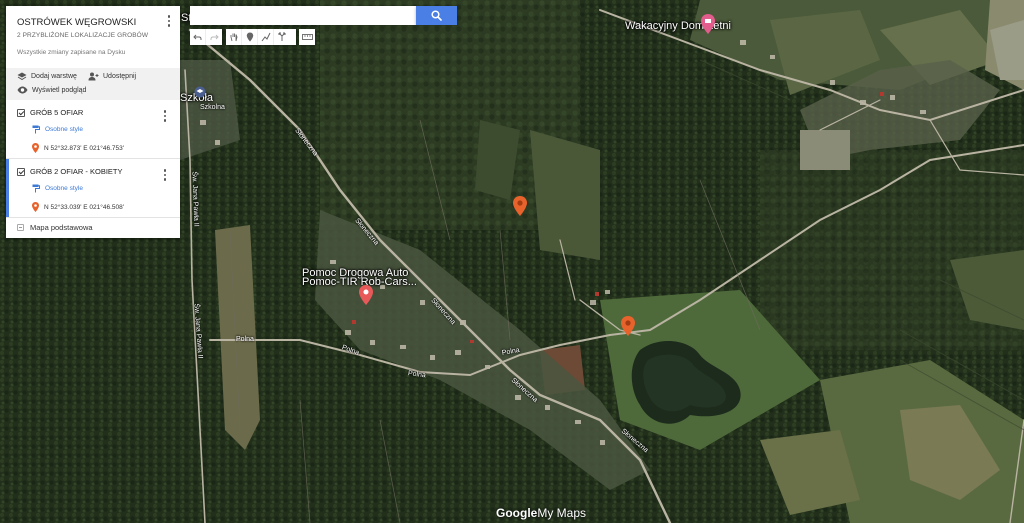  I want to click on save-status: Wszystkie zmiany zapisane na Dysku, so click(71, 52).